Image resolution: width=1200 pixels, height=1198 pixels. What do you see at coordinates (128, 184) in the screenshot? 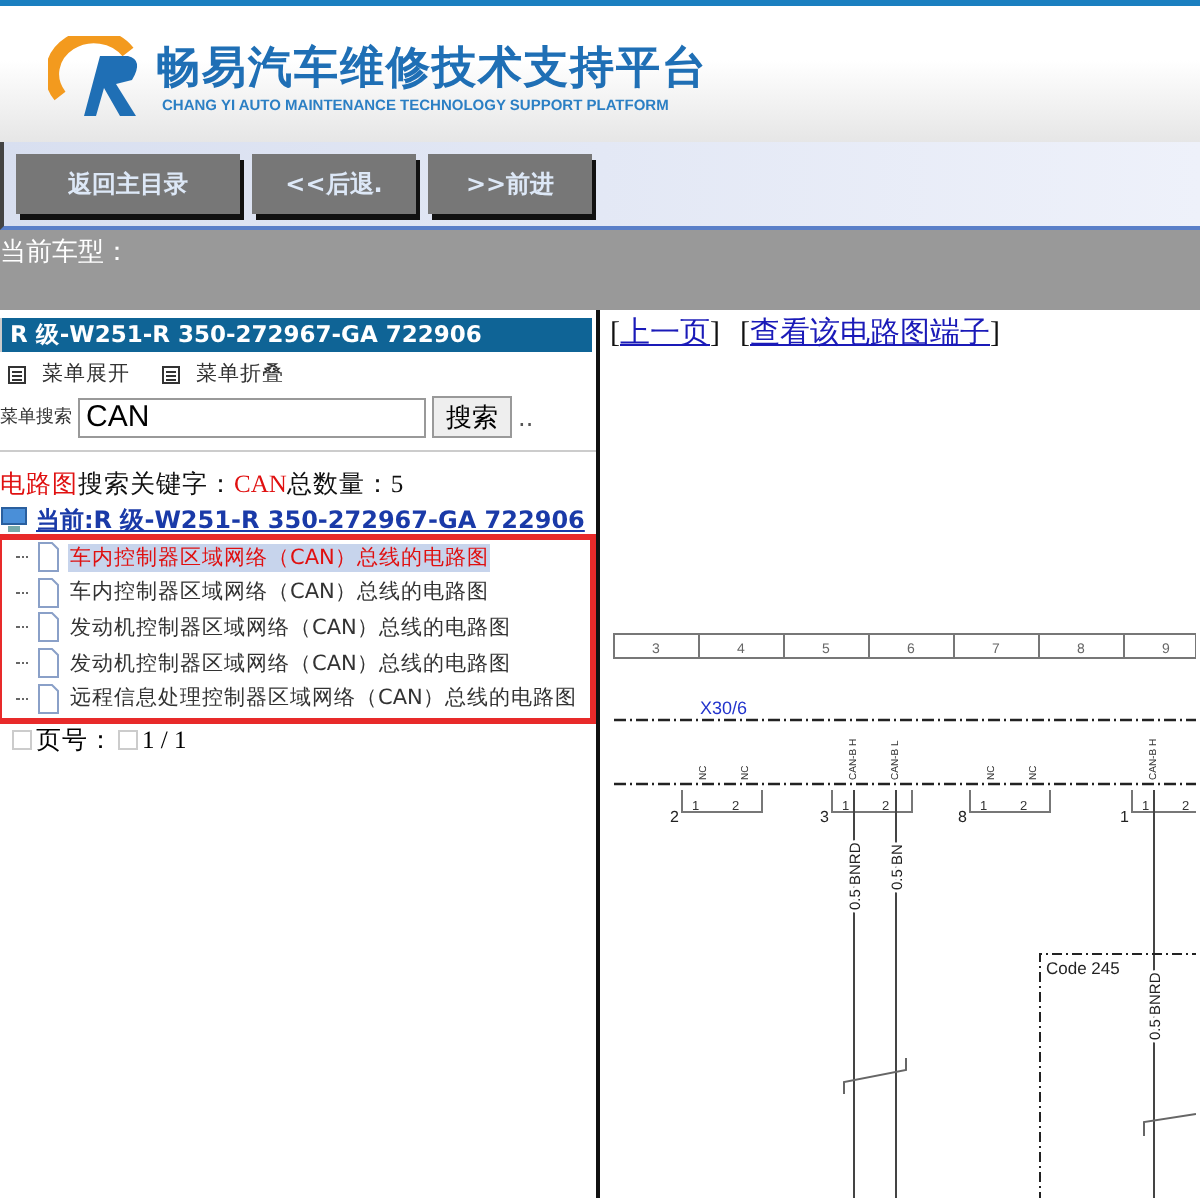
I see `nav-button: 返回主目录` at bounding box center [128, 184].